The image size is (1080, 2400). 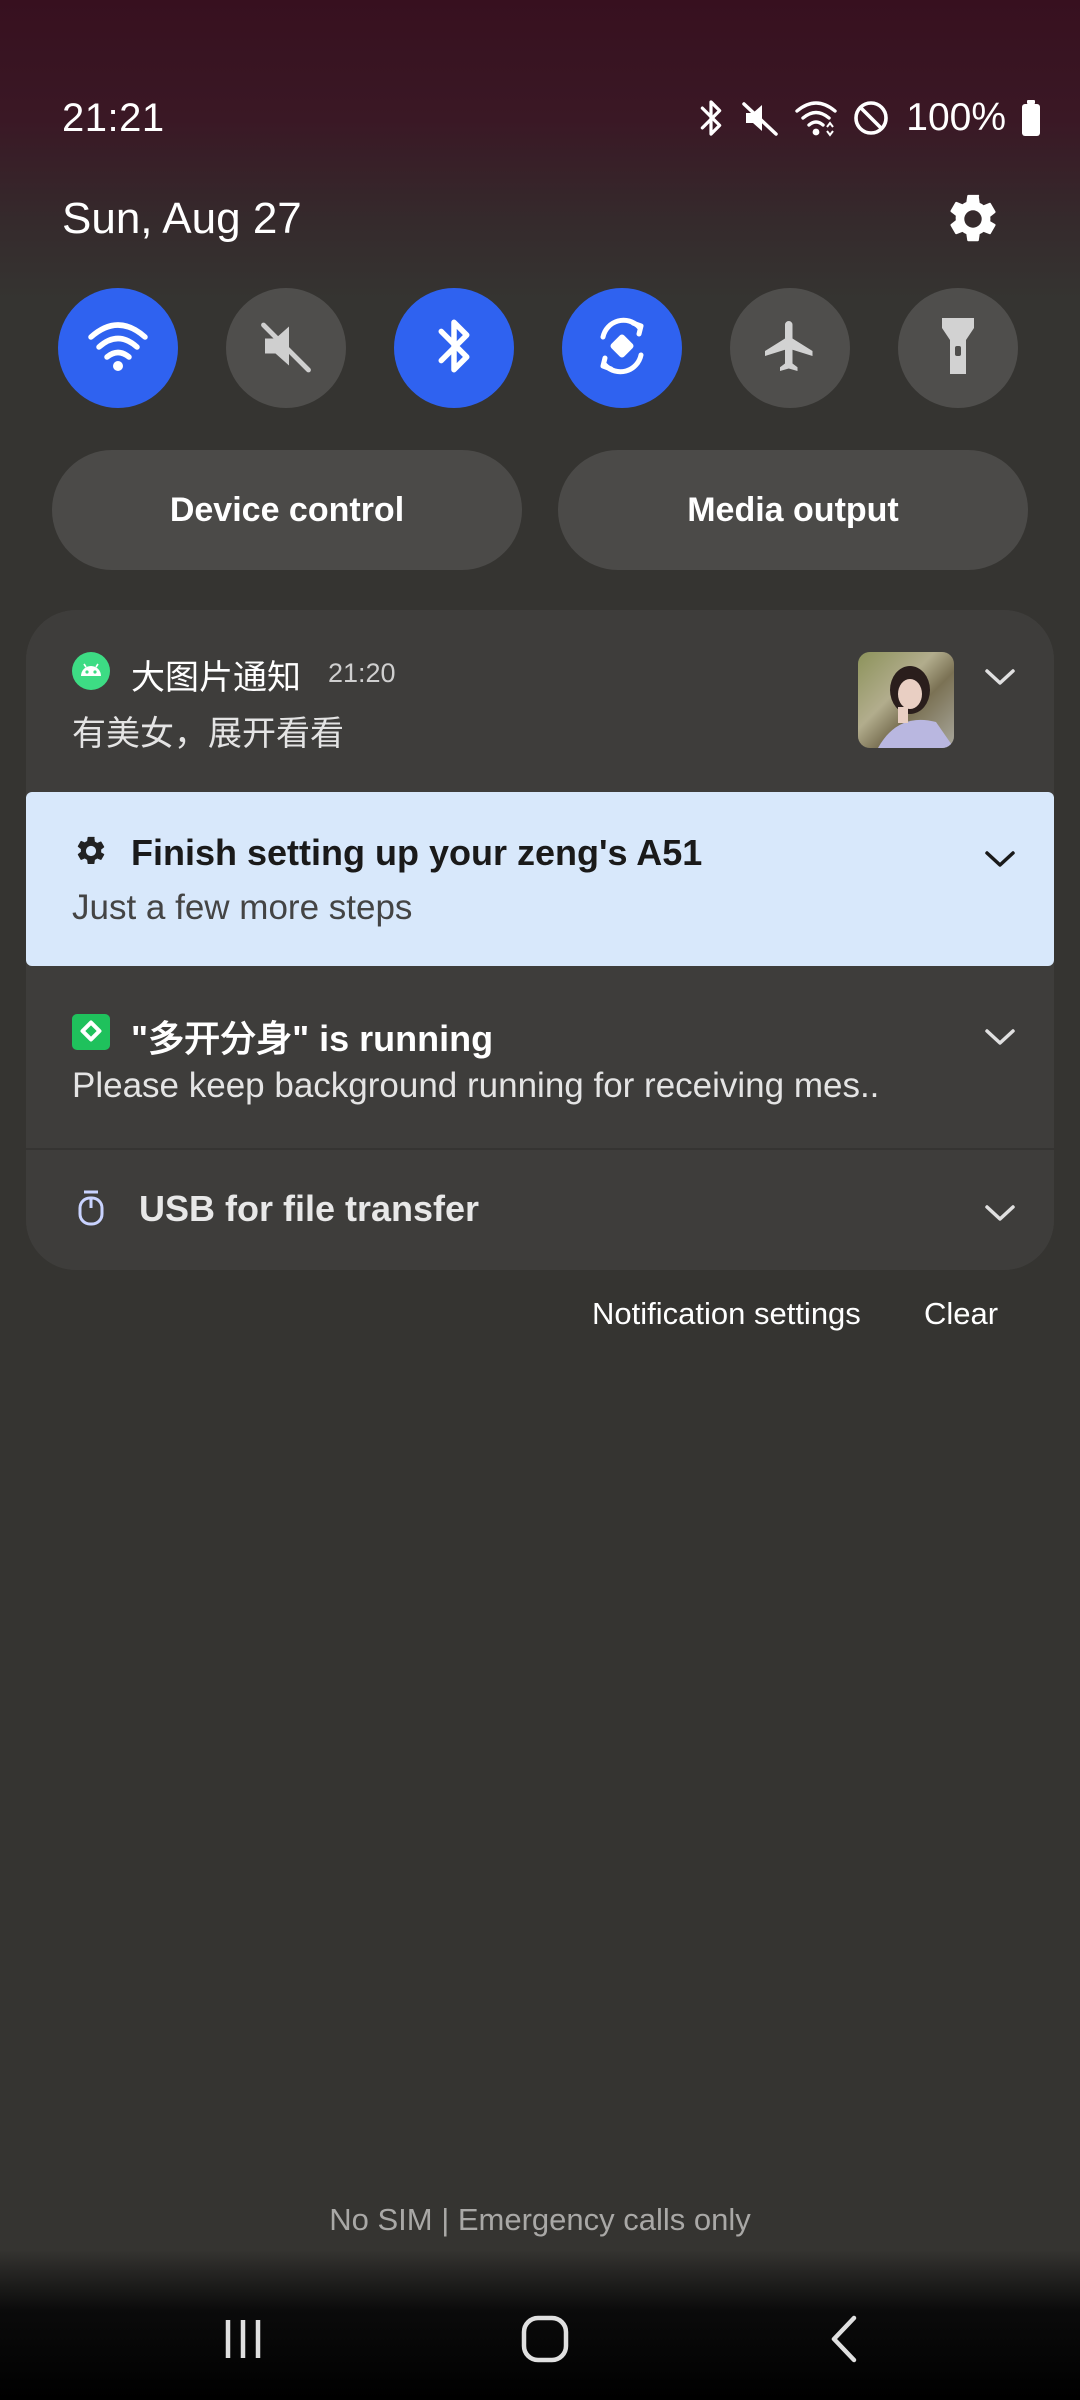 I want to click on header-background, so click(x=540, y=170).